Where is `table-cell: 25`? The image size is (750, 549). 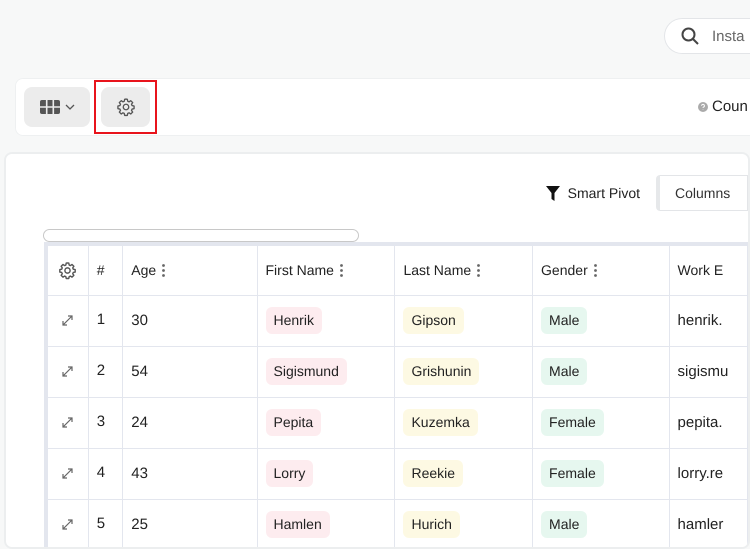 table-cell: 25 is located at coordinates (139, 524).